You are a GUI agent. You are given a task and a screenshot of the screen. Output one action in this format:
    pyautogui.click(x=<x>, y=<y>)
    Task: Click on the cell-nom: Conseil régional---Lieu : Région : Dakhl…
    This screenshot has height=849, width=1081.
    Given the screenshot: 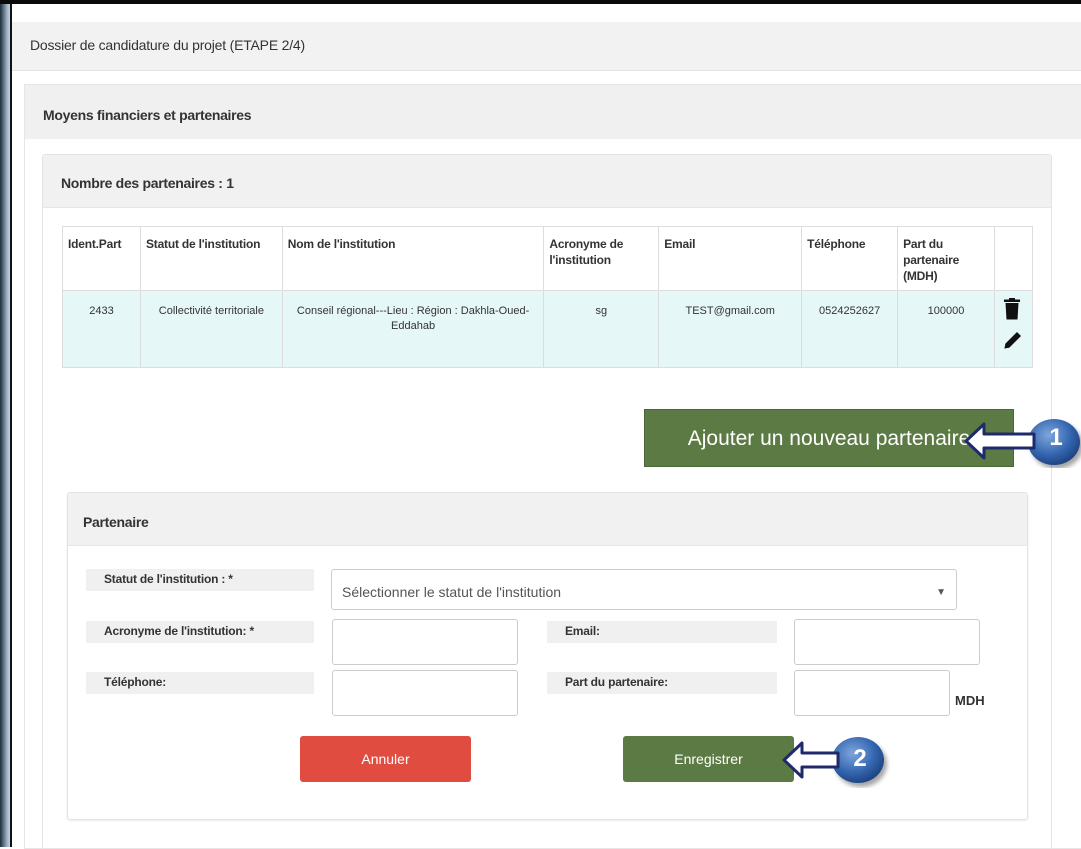 What is the action you would take?
    pyautogui.click(x=413, y=329)
    